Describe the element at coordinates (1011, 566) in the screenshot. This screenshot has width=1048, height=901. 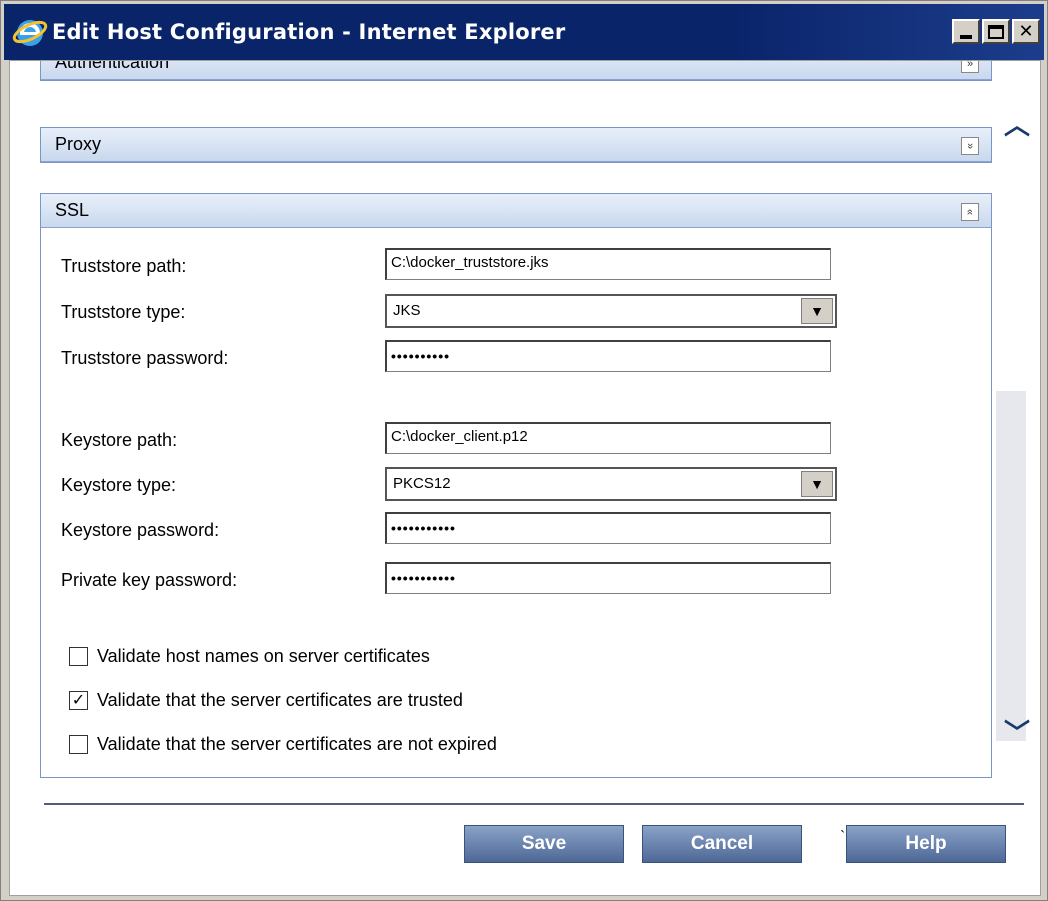
I see `scroll-track` at that location.